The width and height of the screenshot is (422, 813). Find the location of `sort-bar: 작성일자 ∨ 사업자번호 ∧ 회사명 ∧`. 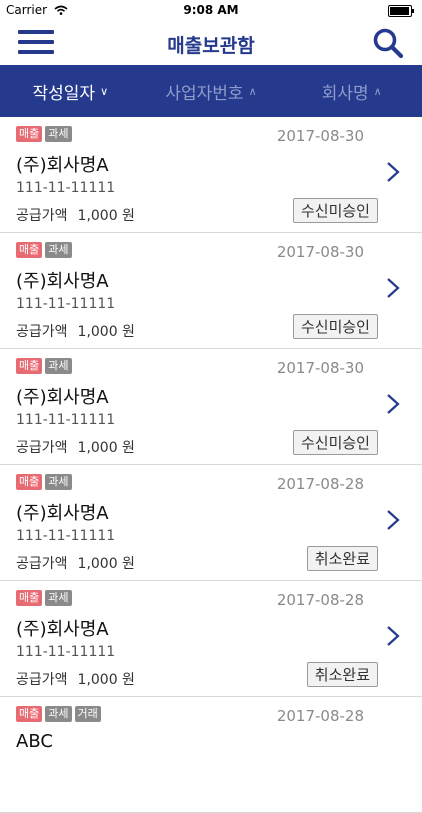

sort-bar: 작성일자 ∨ 사업자번호 ∧ 회사명 ∧ is located at coordinates (211, 91).